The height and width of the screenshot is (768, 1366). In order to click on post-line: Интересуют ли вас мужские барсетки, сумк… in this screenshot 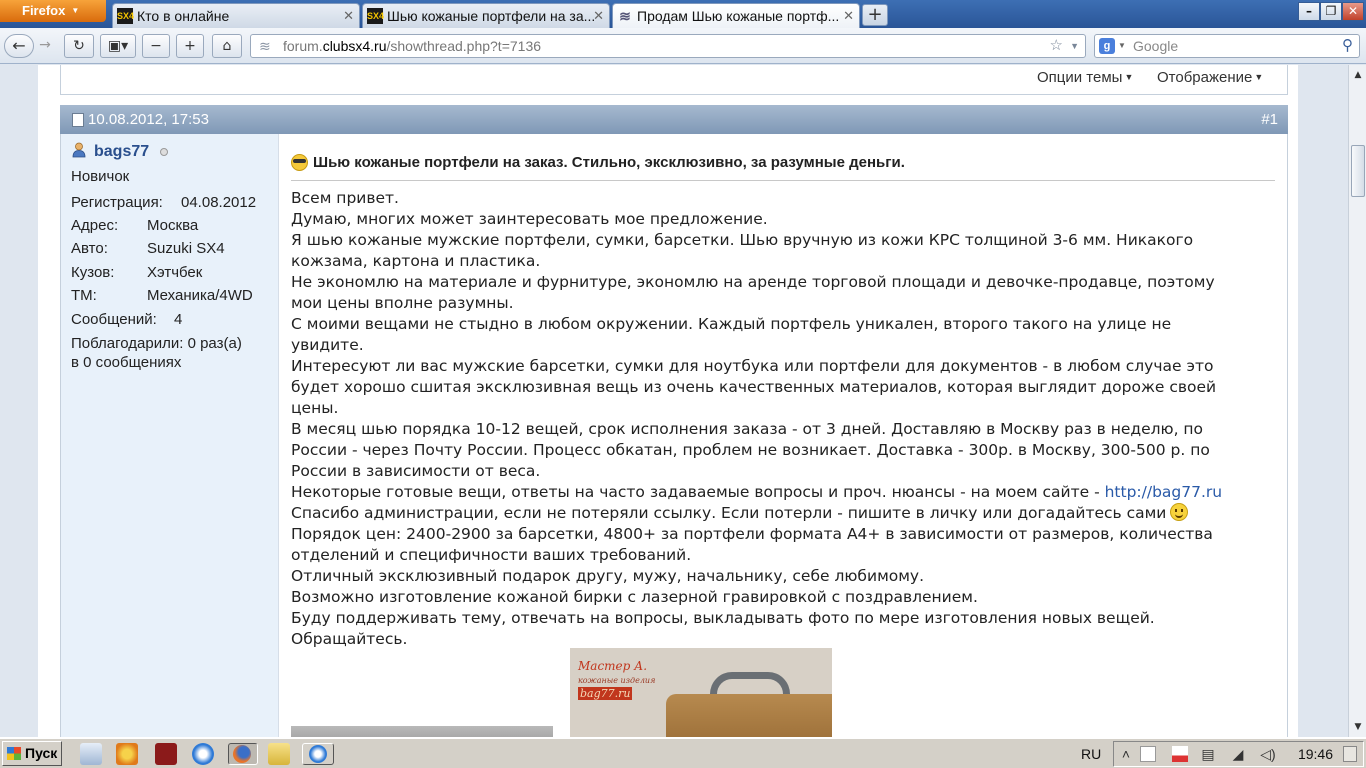, I will do `click(752, 366)`.